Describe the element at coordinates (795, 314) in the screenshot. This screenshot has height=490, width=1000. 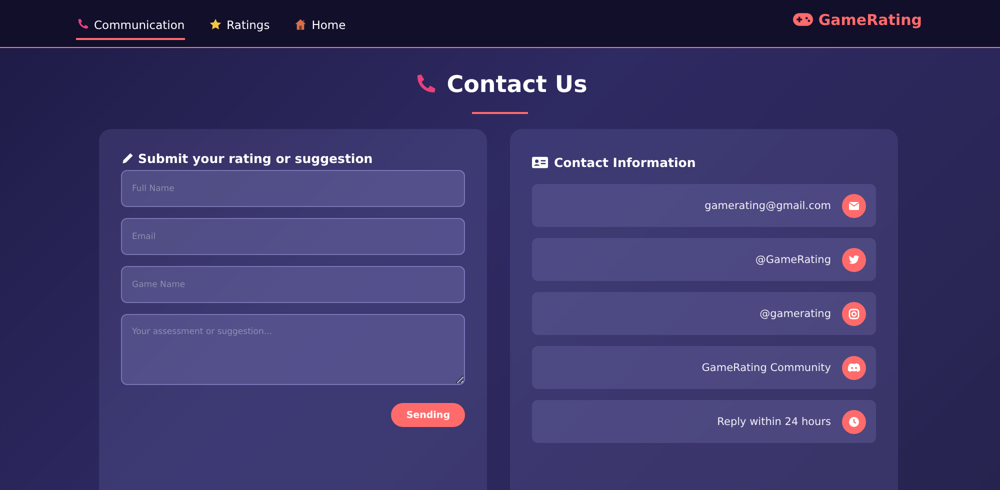
I see `contact-text: @gamerating` at that location.